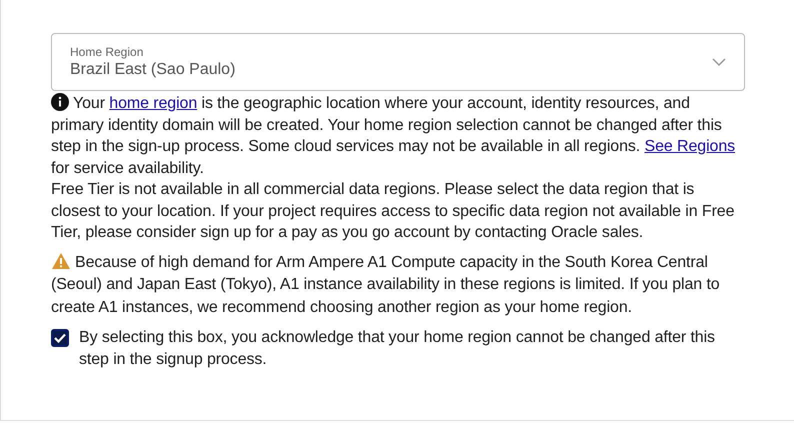  Describe the element at coordinates (719, 62) in the screenshot. I see `chevron-down-icon` at that location.